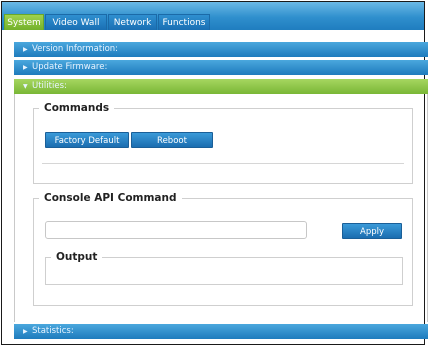 The width and height of the screenshot is (428, 347). What do you see at coordinates (132, 22) in the screenshot?
I see `tab-network: Network` at bounding box center [132, 22].